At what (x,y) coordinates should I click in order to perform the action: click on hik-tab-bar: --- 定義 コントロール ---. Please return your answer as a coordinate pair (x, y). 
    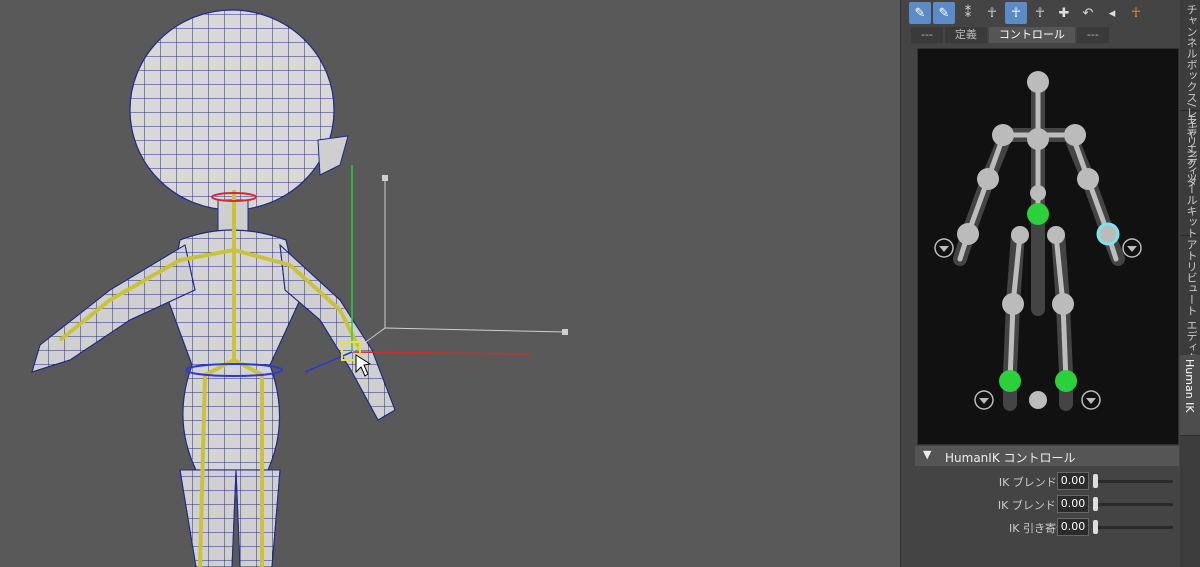
    Looking at the image, I should click on (1010, 35).